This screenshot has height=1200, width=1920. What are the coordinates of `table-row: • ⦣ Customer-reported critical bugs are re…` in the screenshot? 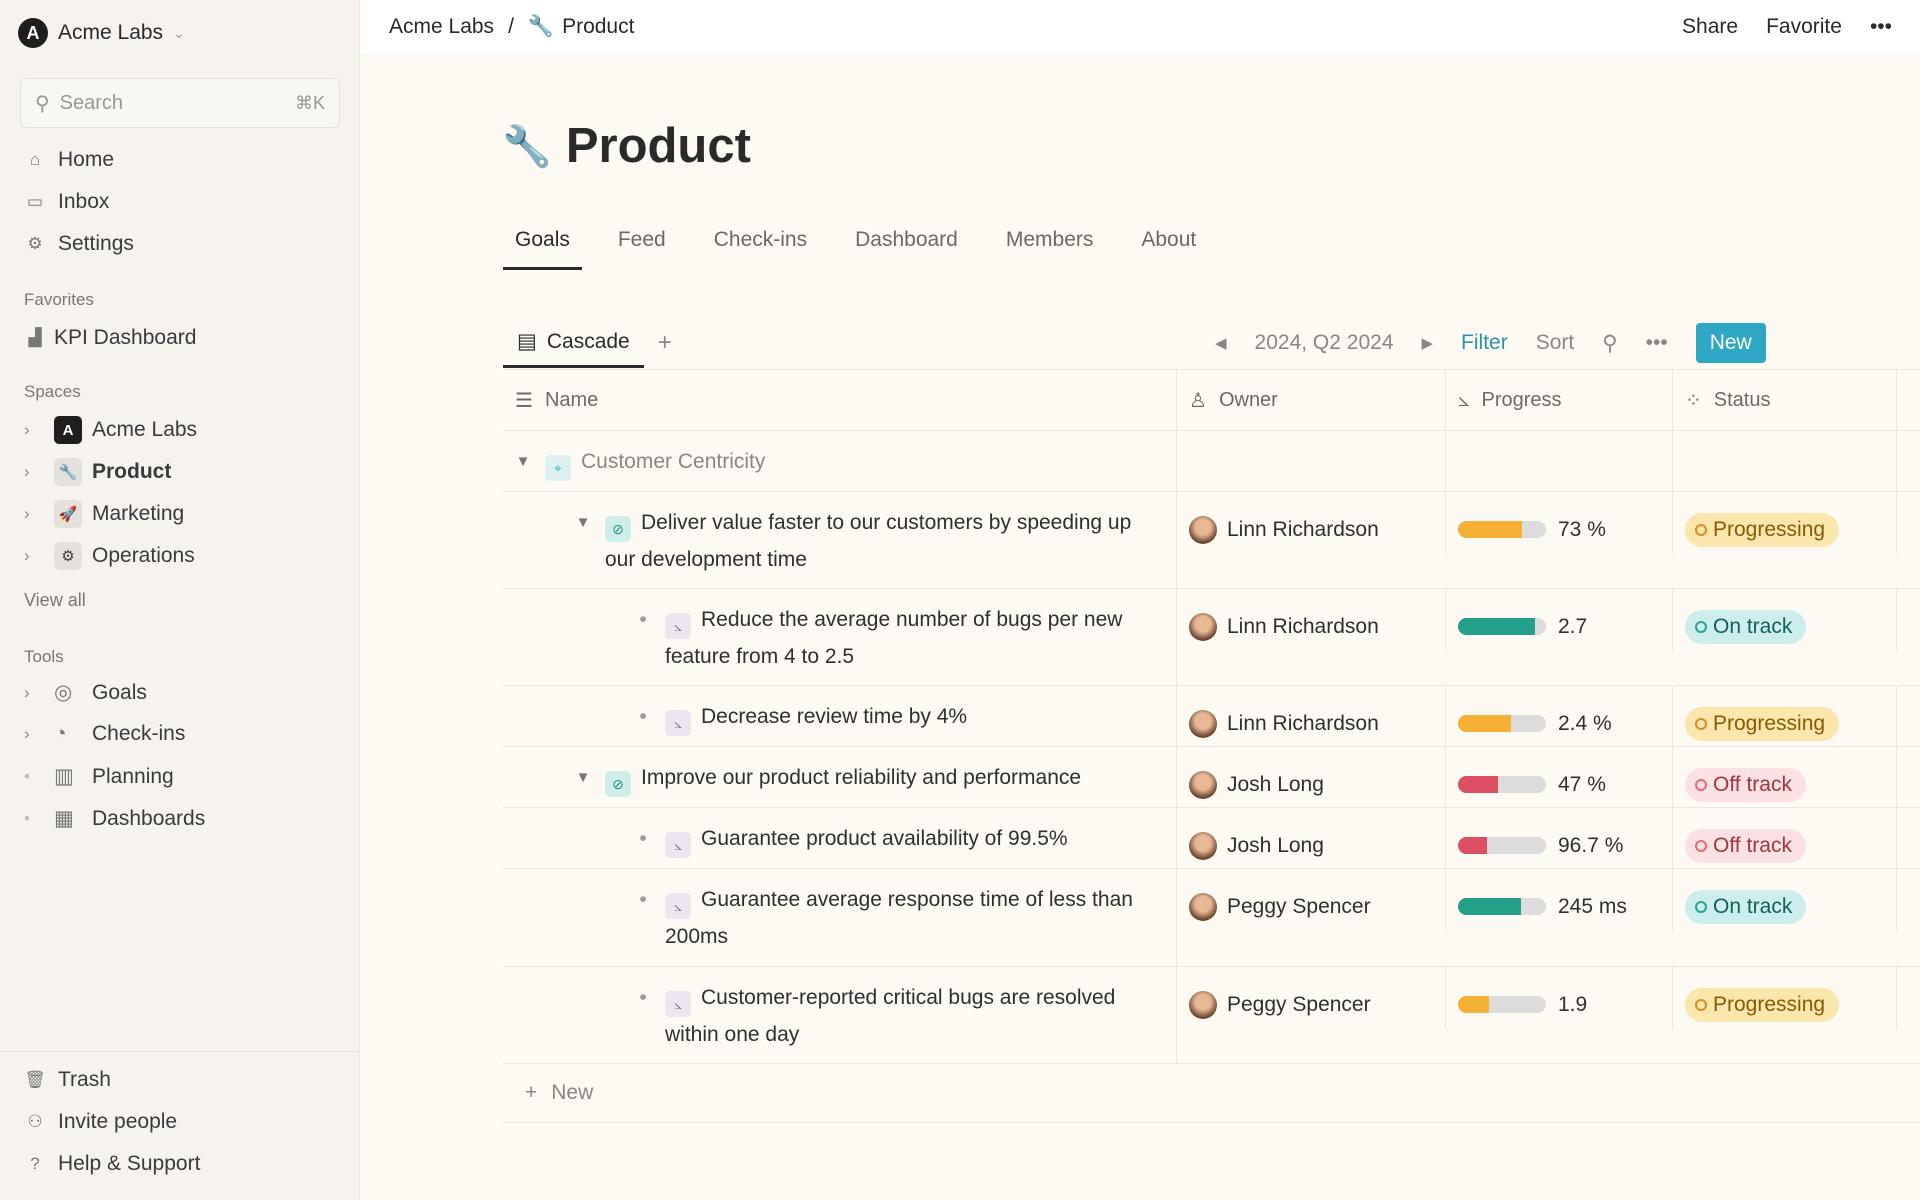 It's located at (1211, 1014).